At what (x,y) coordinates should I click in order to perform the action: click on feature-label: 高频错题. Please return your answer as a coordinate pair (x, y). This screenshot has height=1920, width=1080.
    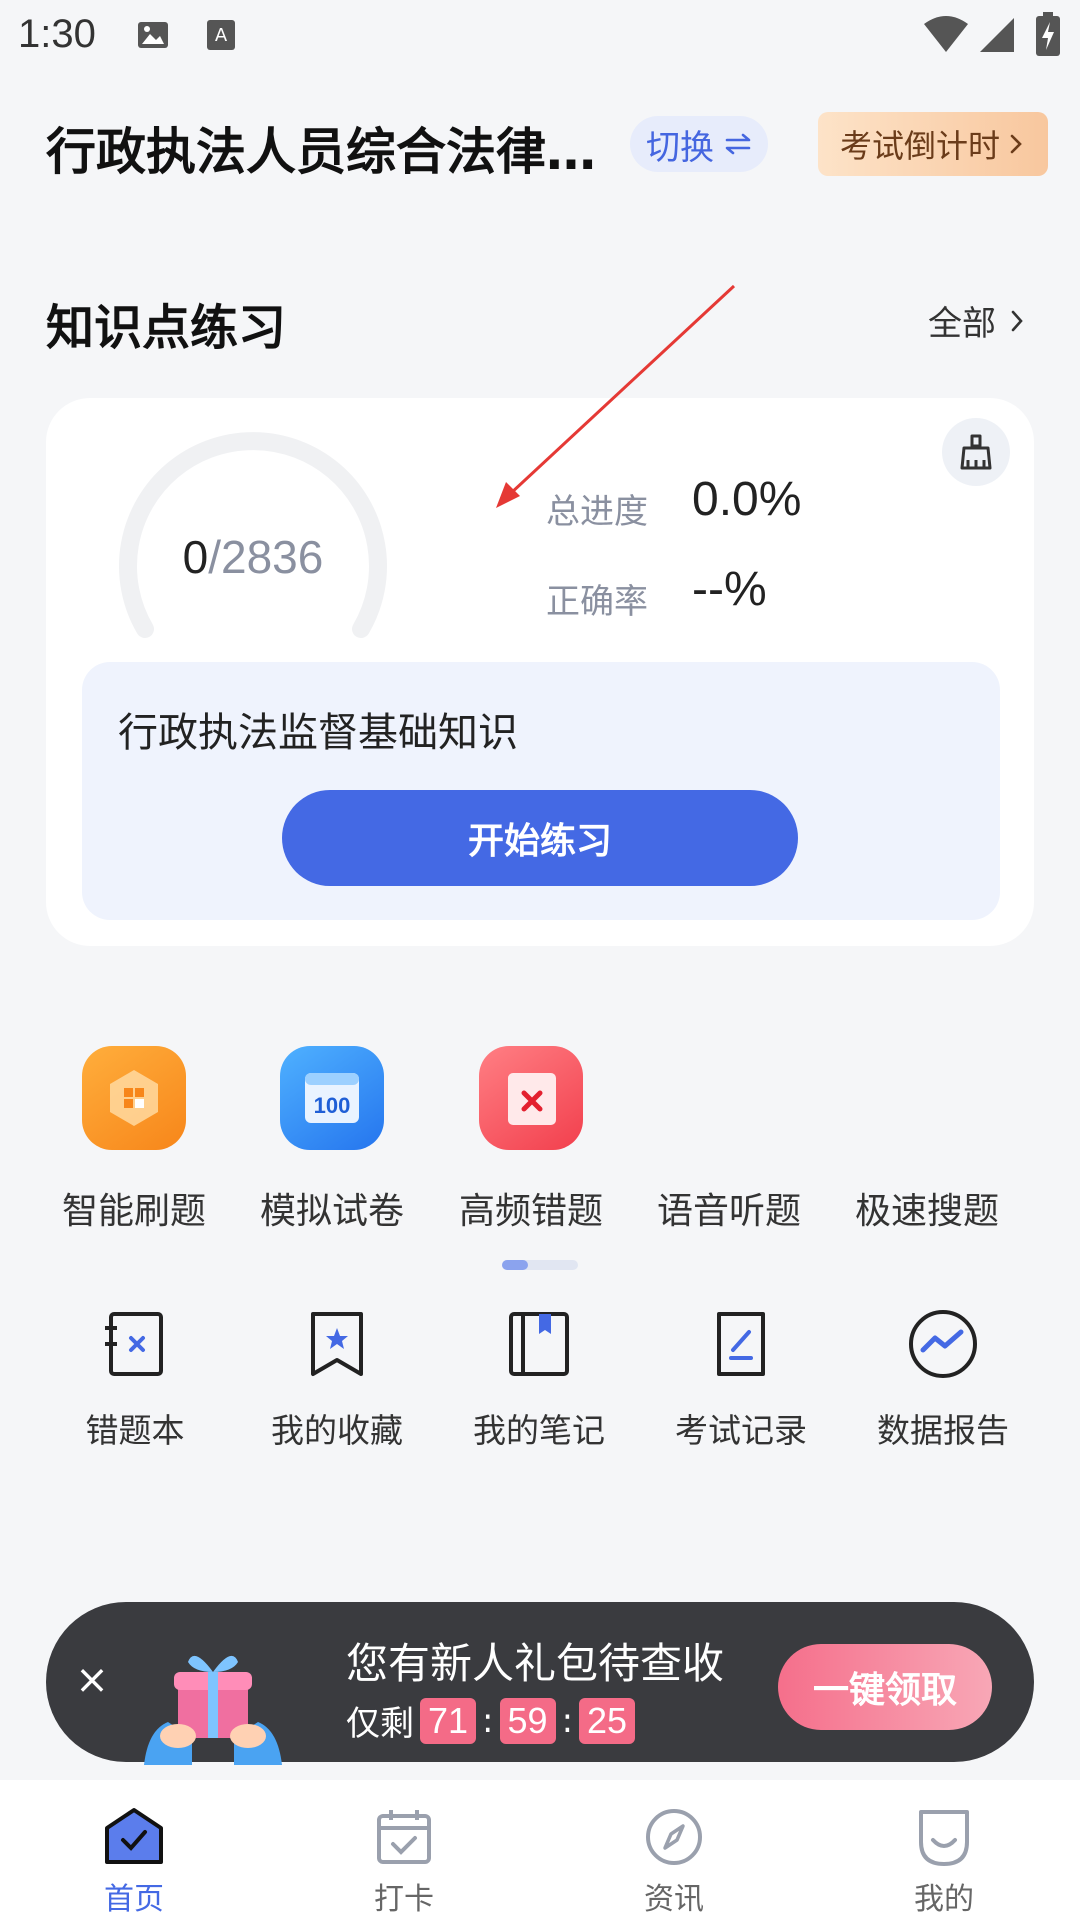
    Looking at the image, I should click on (530, 1211).